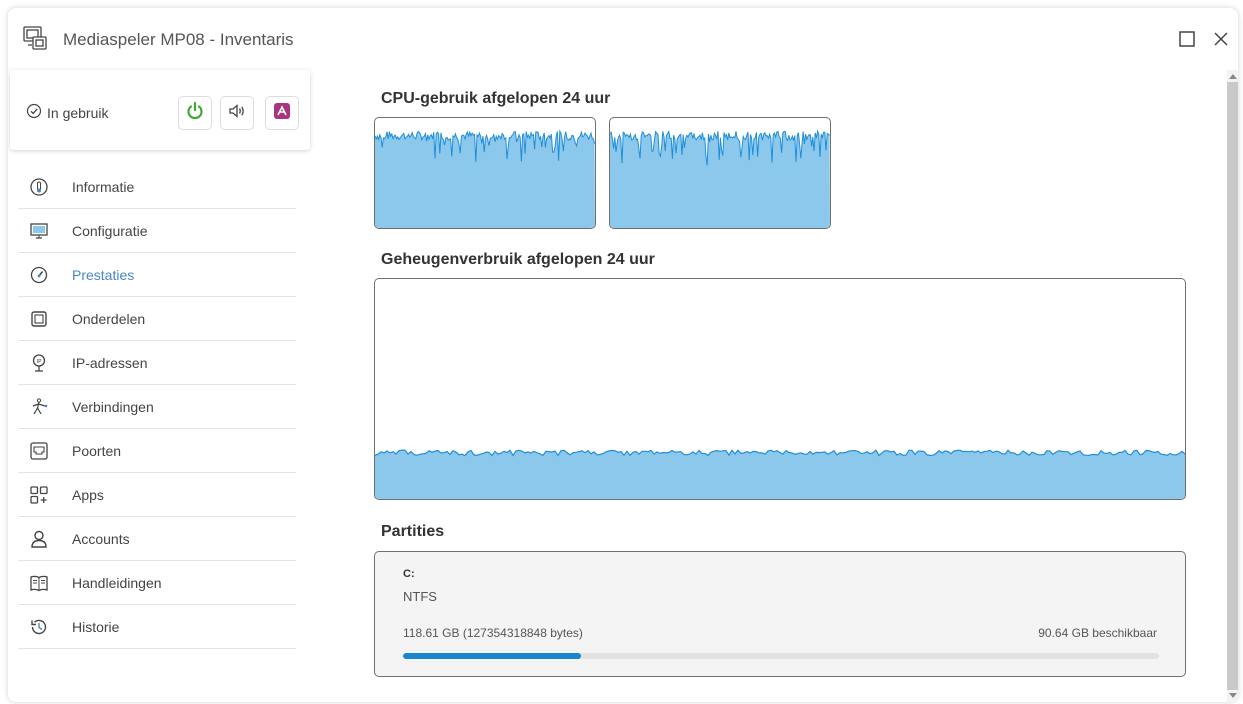  Describe the element at coordinates (720, 178) in the screenshot. I see `cpu-chart-2-plot` at that location.